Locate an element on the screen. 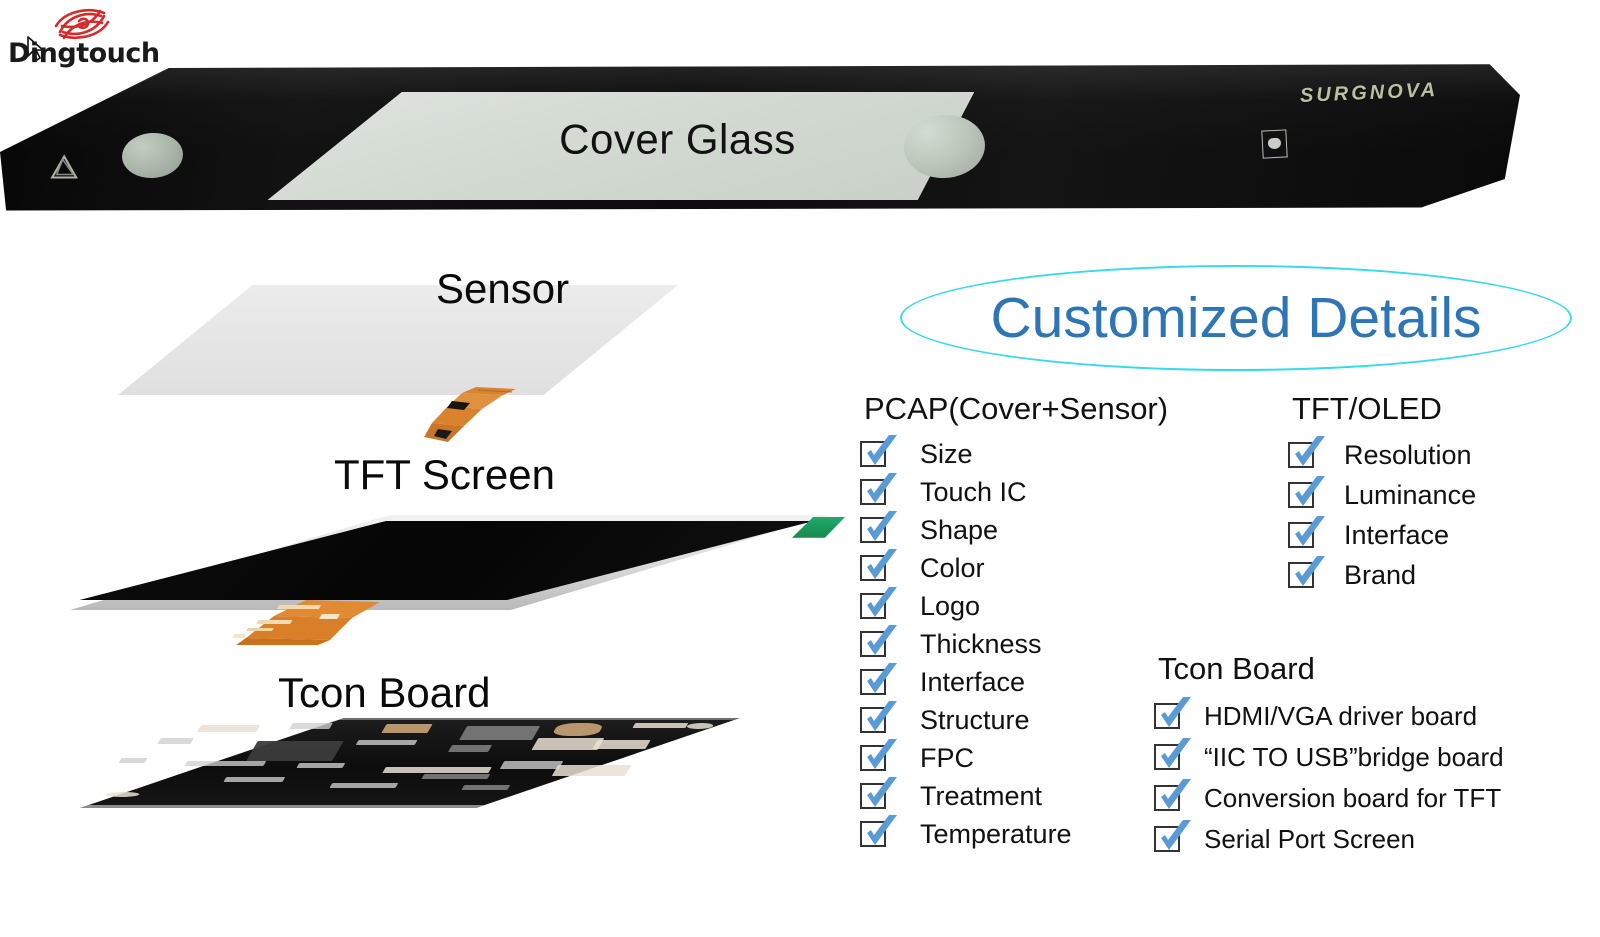  checklist-item: FPC is located at coordinates (966, 758).